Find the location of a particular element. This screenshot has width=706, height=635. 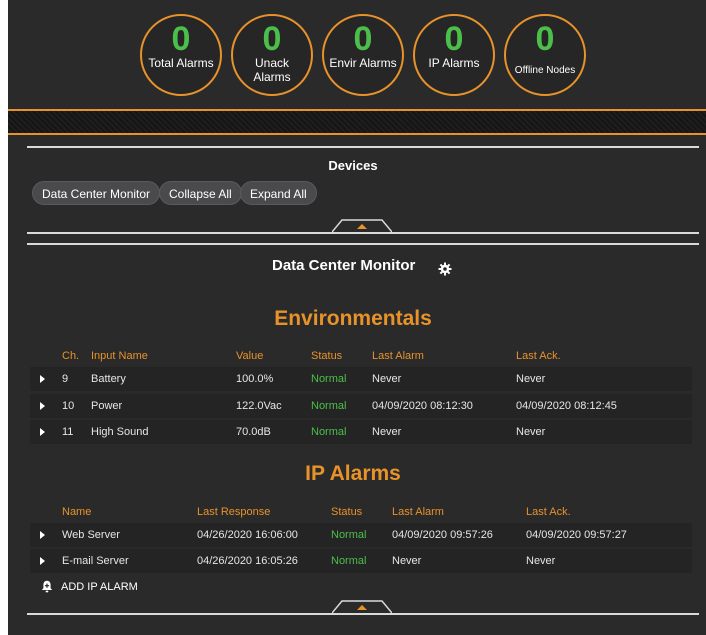

last-ack-cell: 04/09/2020 08:12:45 is located at coordinates (566, 406).